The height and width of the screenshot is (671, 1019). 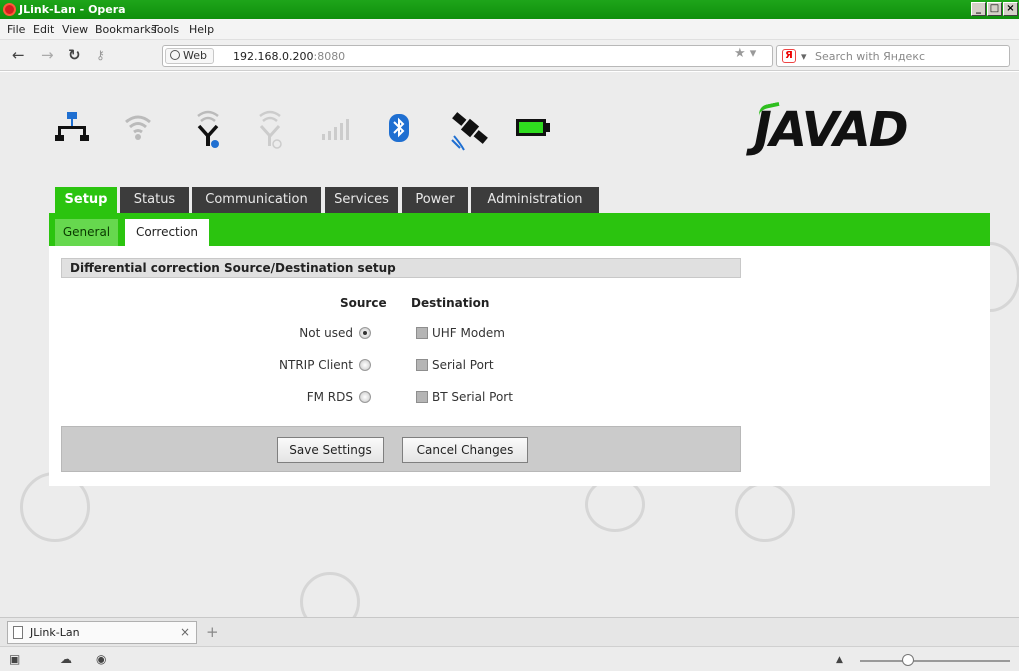 I want to click on close-tab-icon: ×, so click(x=185, y=632).